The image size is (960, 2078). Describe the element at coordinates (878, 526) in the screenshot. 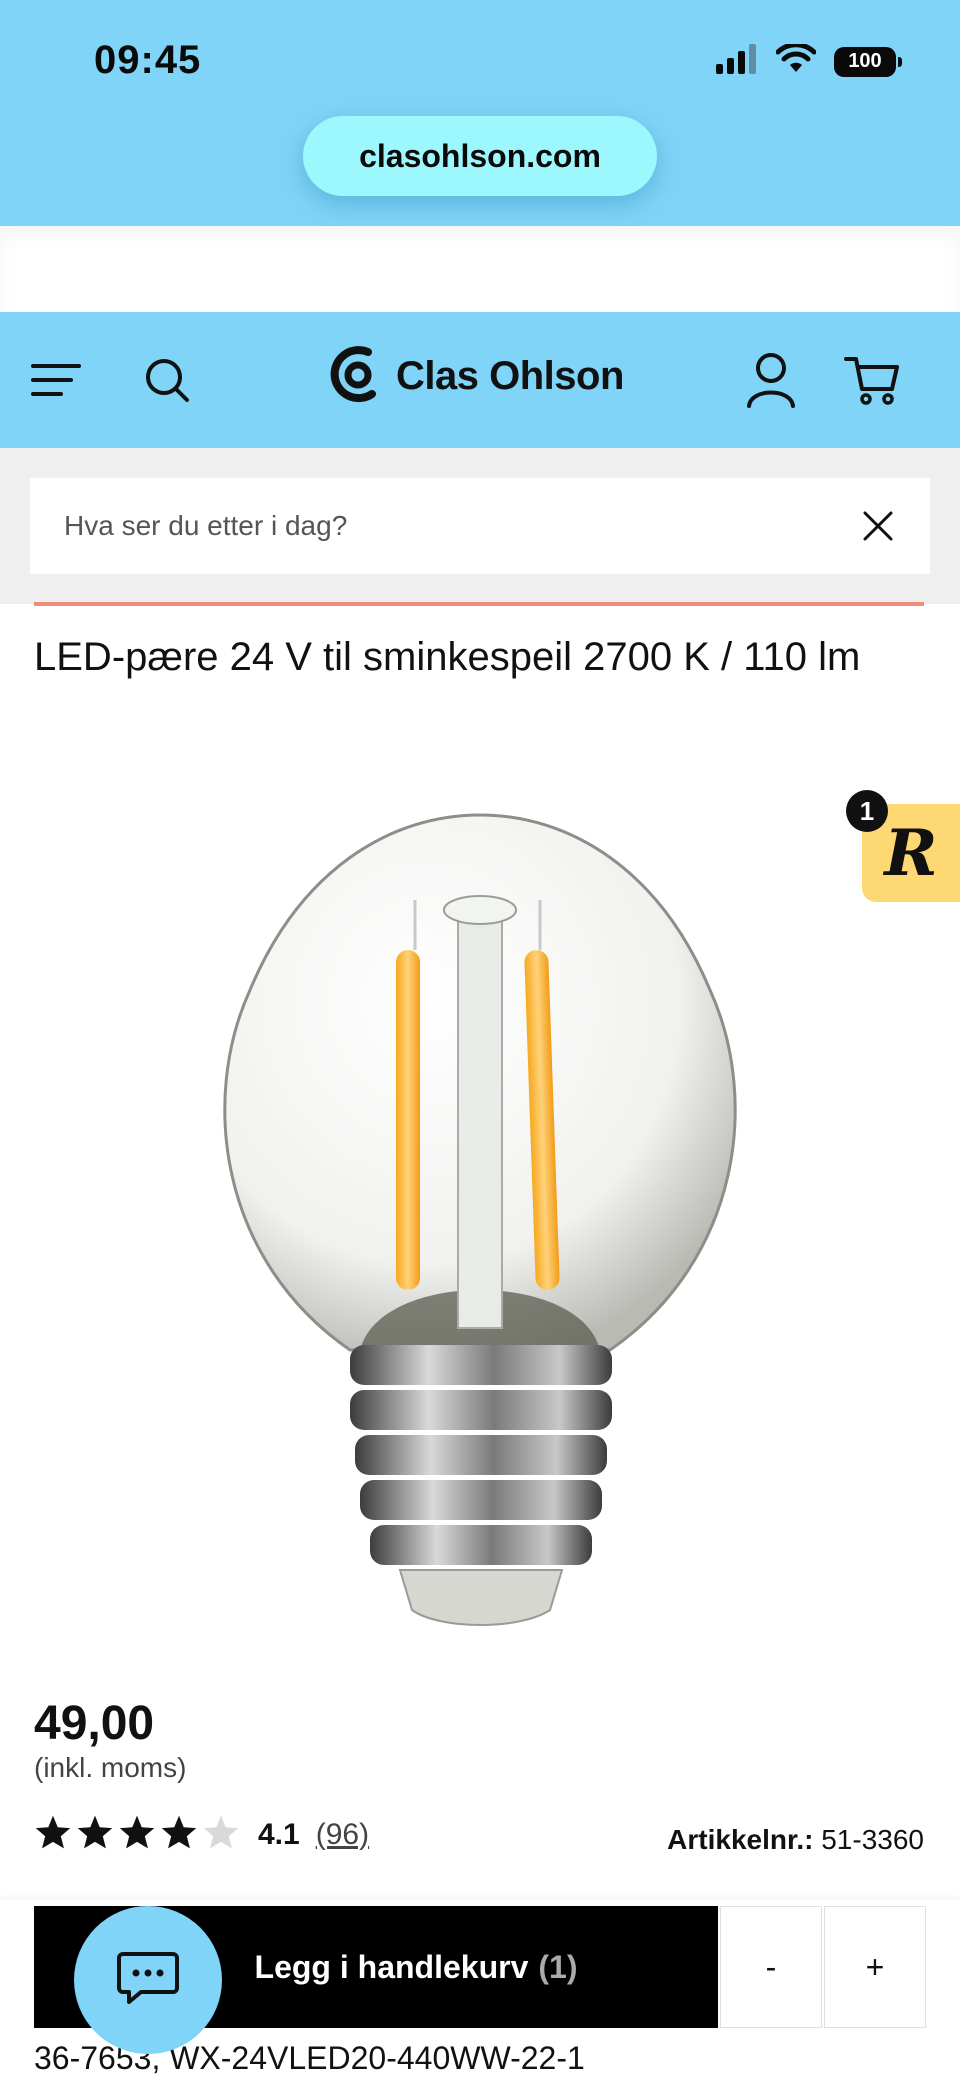

I see `close-icon` at that location.